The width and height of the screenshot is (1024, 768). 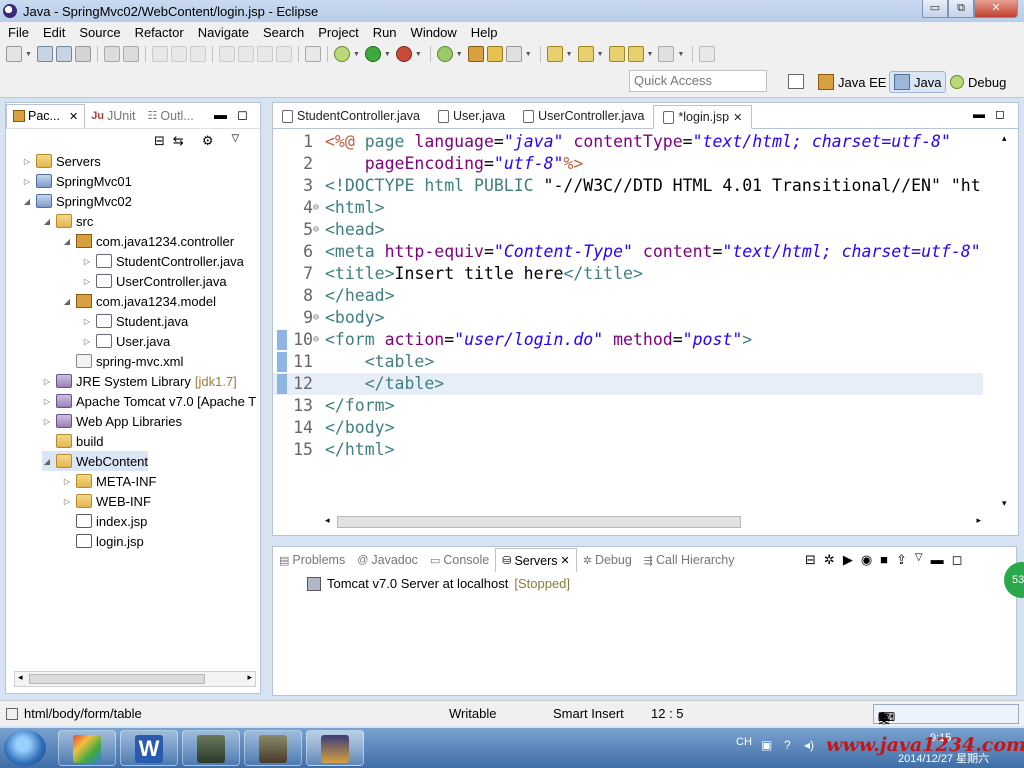 I want to click on maximize-button: ⧉, so click(x=961, y=9).